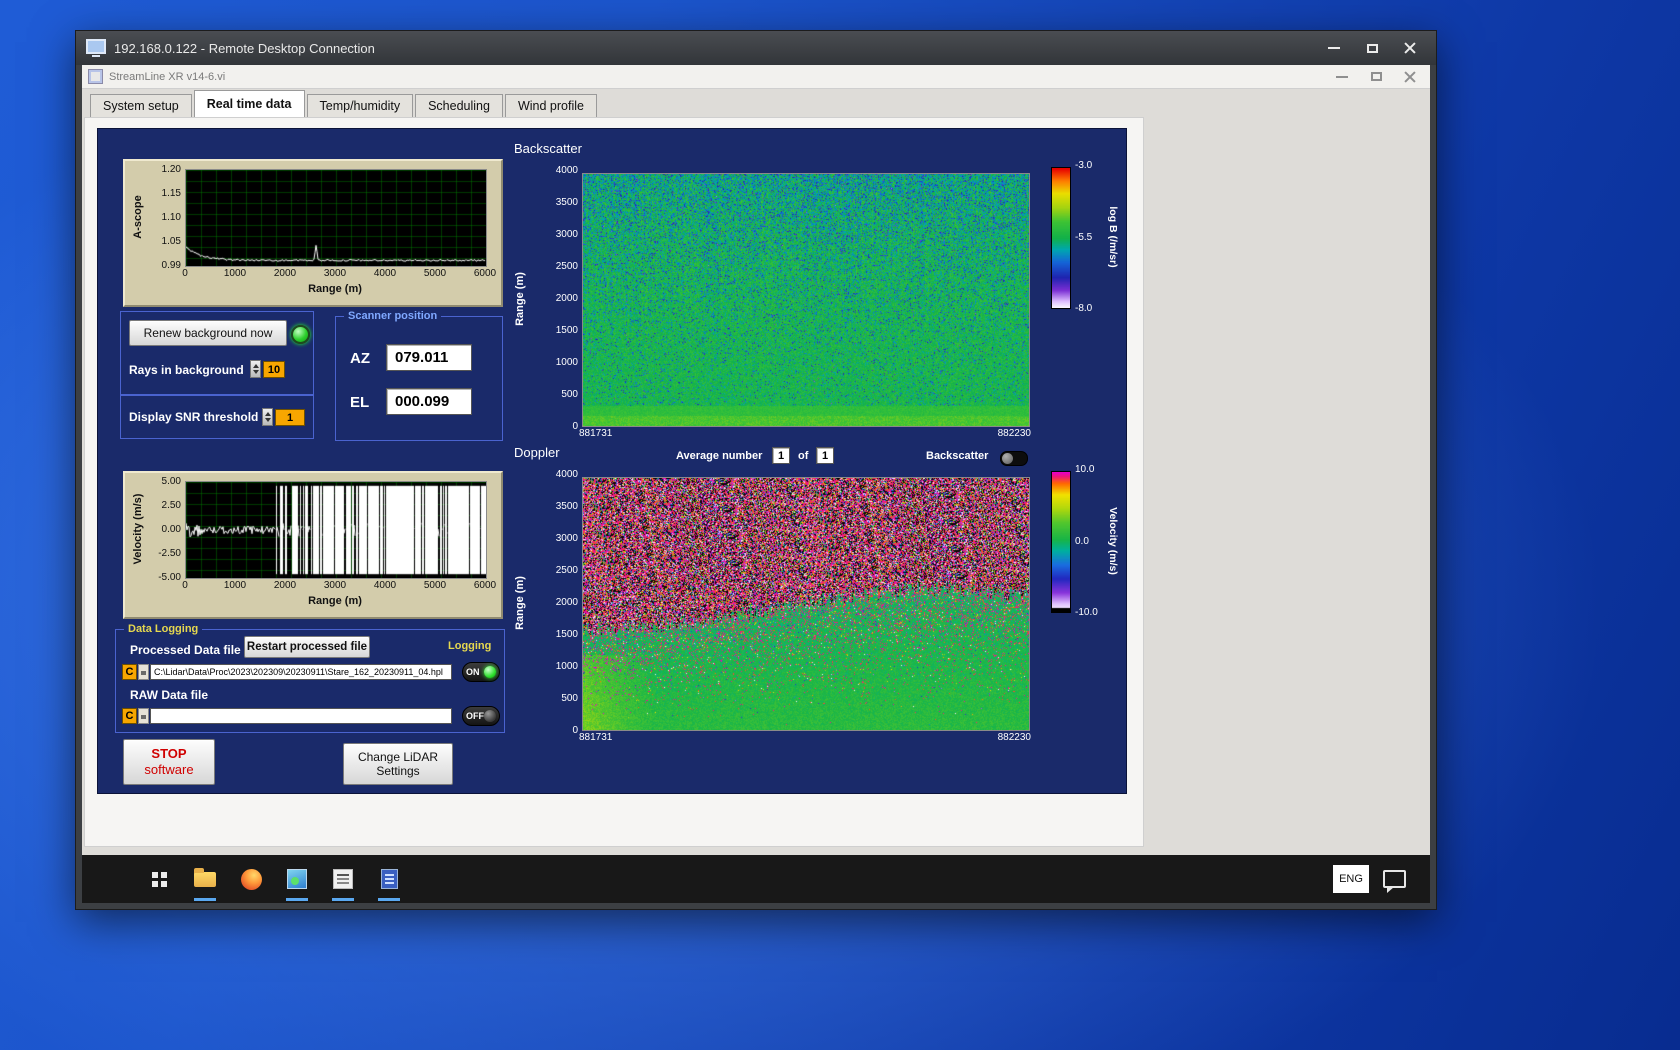  I want to click on rdp-close-button, so click(1410, 48).